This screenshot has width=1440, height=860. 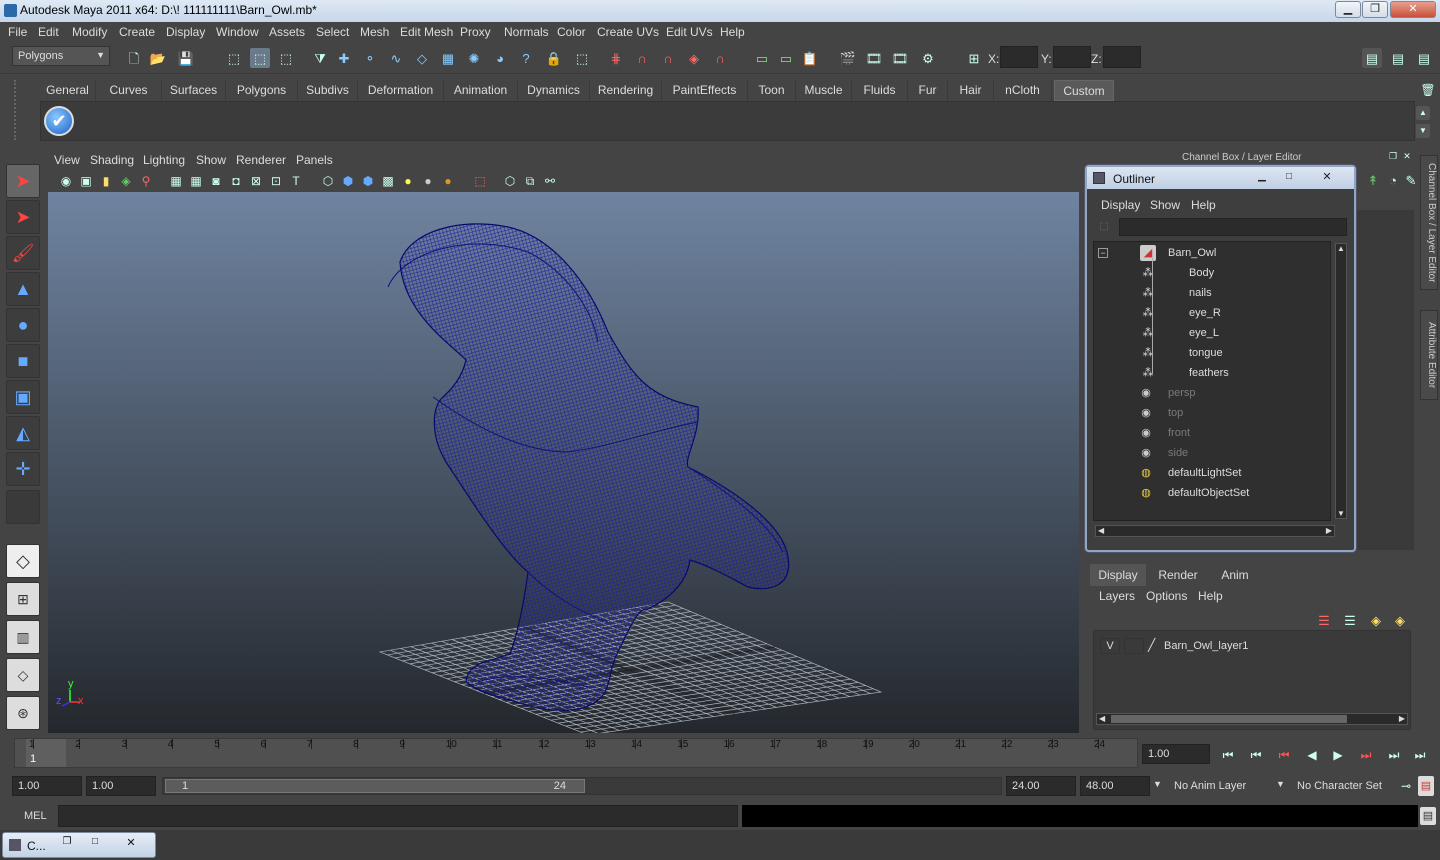 What do you see at coordinates (1393, 156) in the screenshot?
I see `panel-float-icon: ❐` at bounding box center [1393, 156].